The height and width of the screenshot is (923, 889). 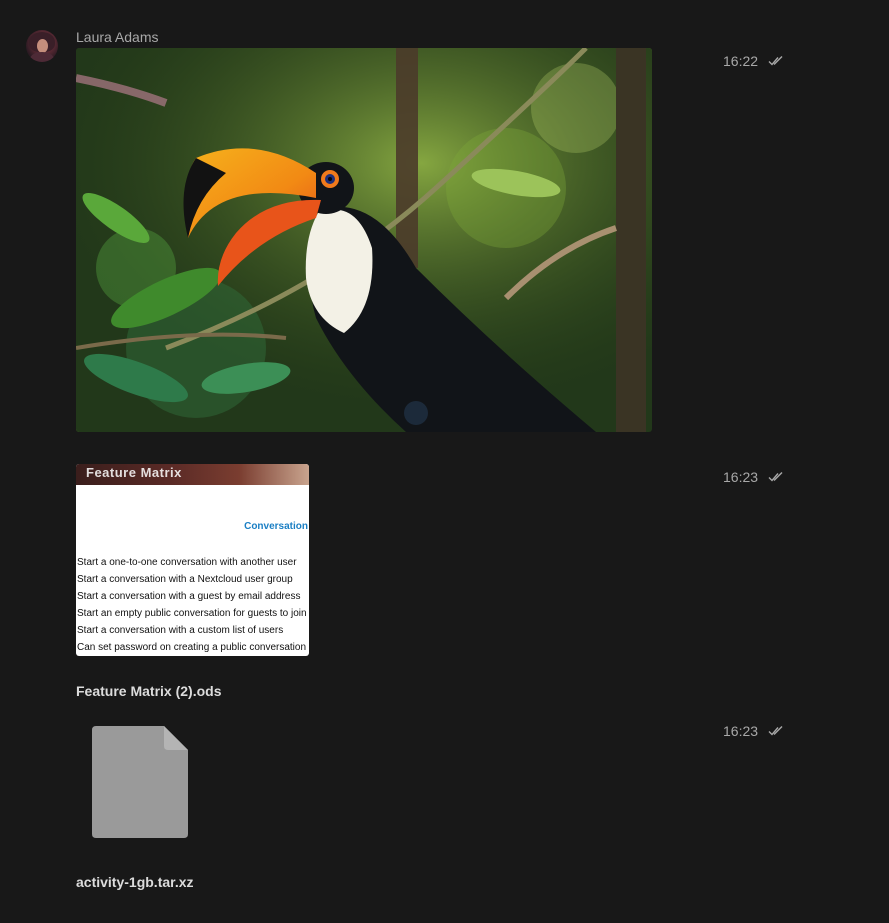 What do you see at coordinates (276, 526) in the screenshot?
I see `preview-section-title: Conversation` at bounding box center [276, 526].